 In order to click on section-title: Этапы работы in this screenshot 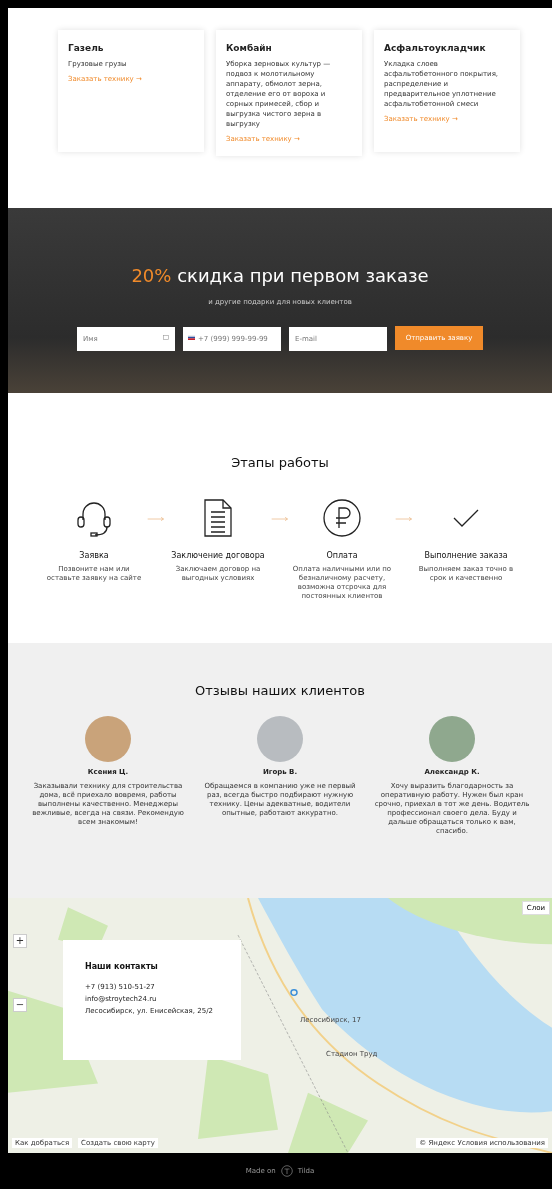, I will do `click(280, 462)`.